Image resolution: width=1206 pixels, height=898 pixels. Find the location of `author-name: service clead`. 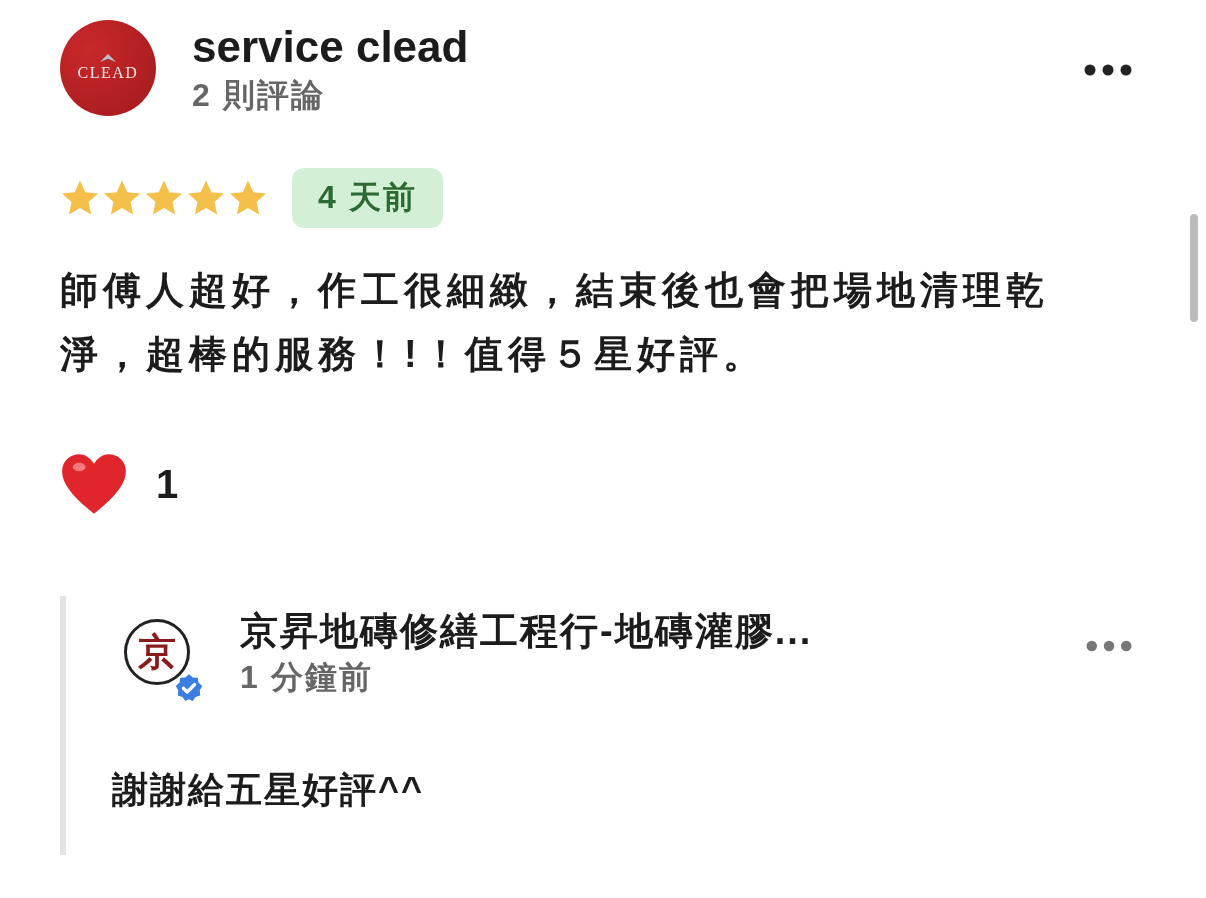

author-name: service clead is located at coordinates (636, 47).